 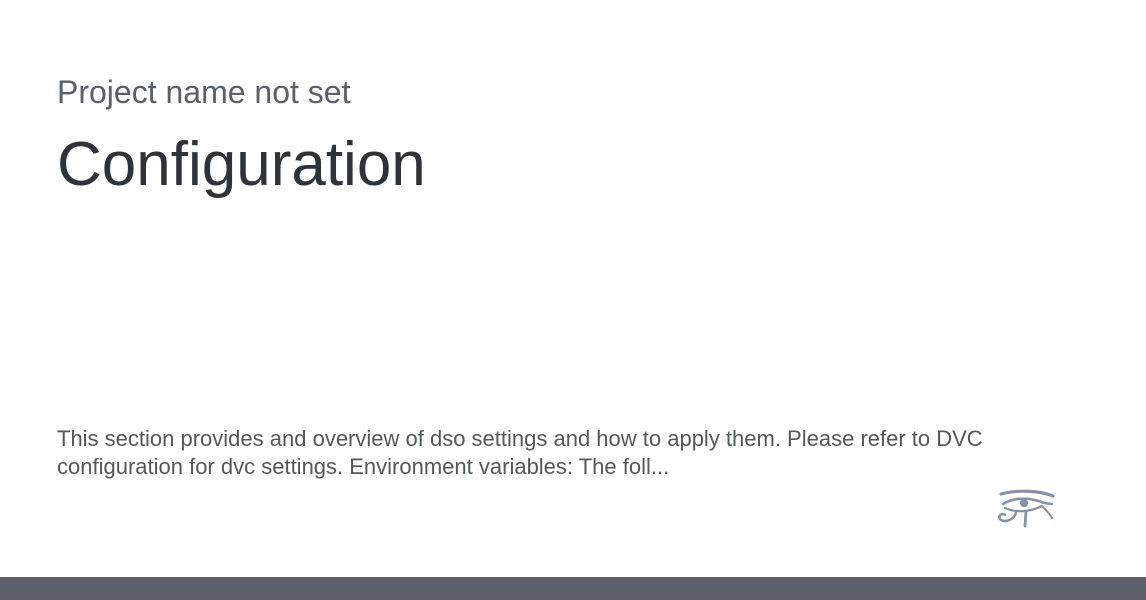 What do you see at coordinates (204, 92) in the screenshot?
I see `project-name: Project name not set` at bounding box center [204, 92].